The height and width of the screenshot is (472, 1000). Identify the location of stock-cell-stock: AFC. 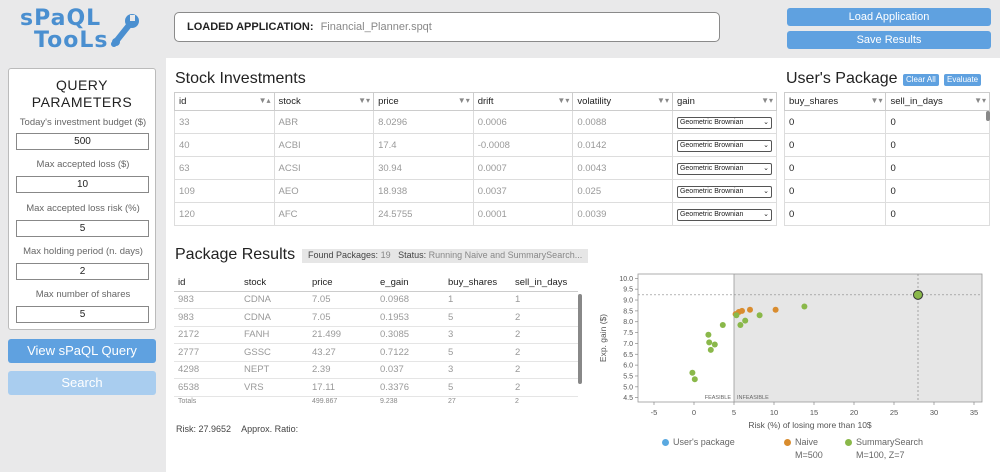
(324, 214).